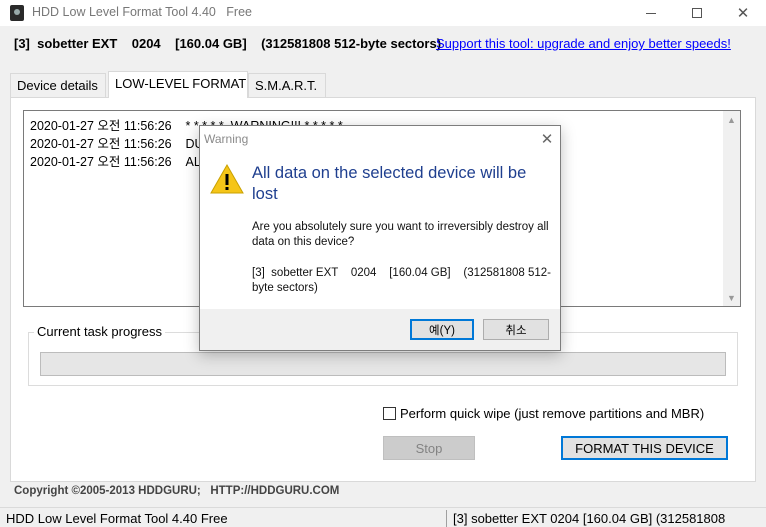 The height and width of the screenshot is (527, 766). What do you see at coordinates (731, 119) in the screenshot?
I see `scroll-up-icon: ▲` at bounding box center [731, 119].